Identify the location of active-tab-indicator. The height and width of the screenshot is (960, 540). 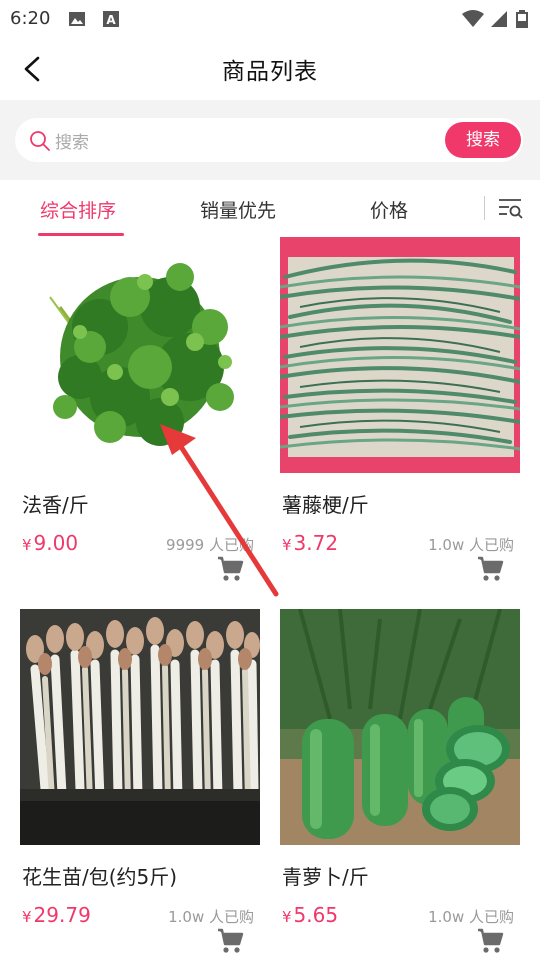
(81, 234).